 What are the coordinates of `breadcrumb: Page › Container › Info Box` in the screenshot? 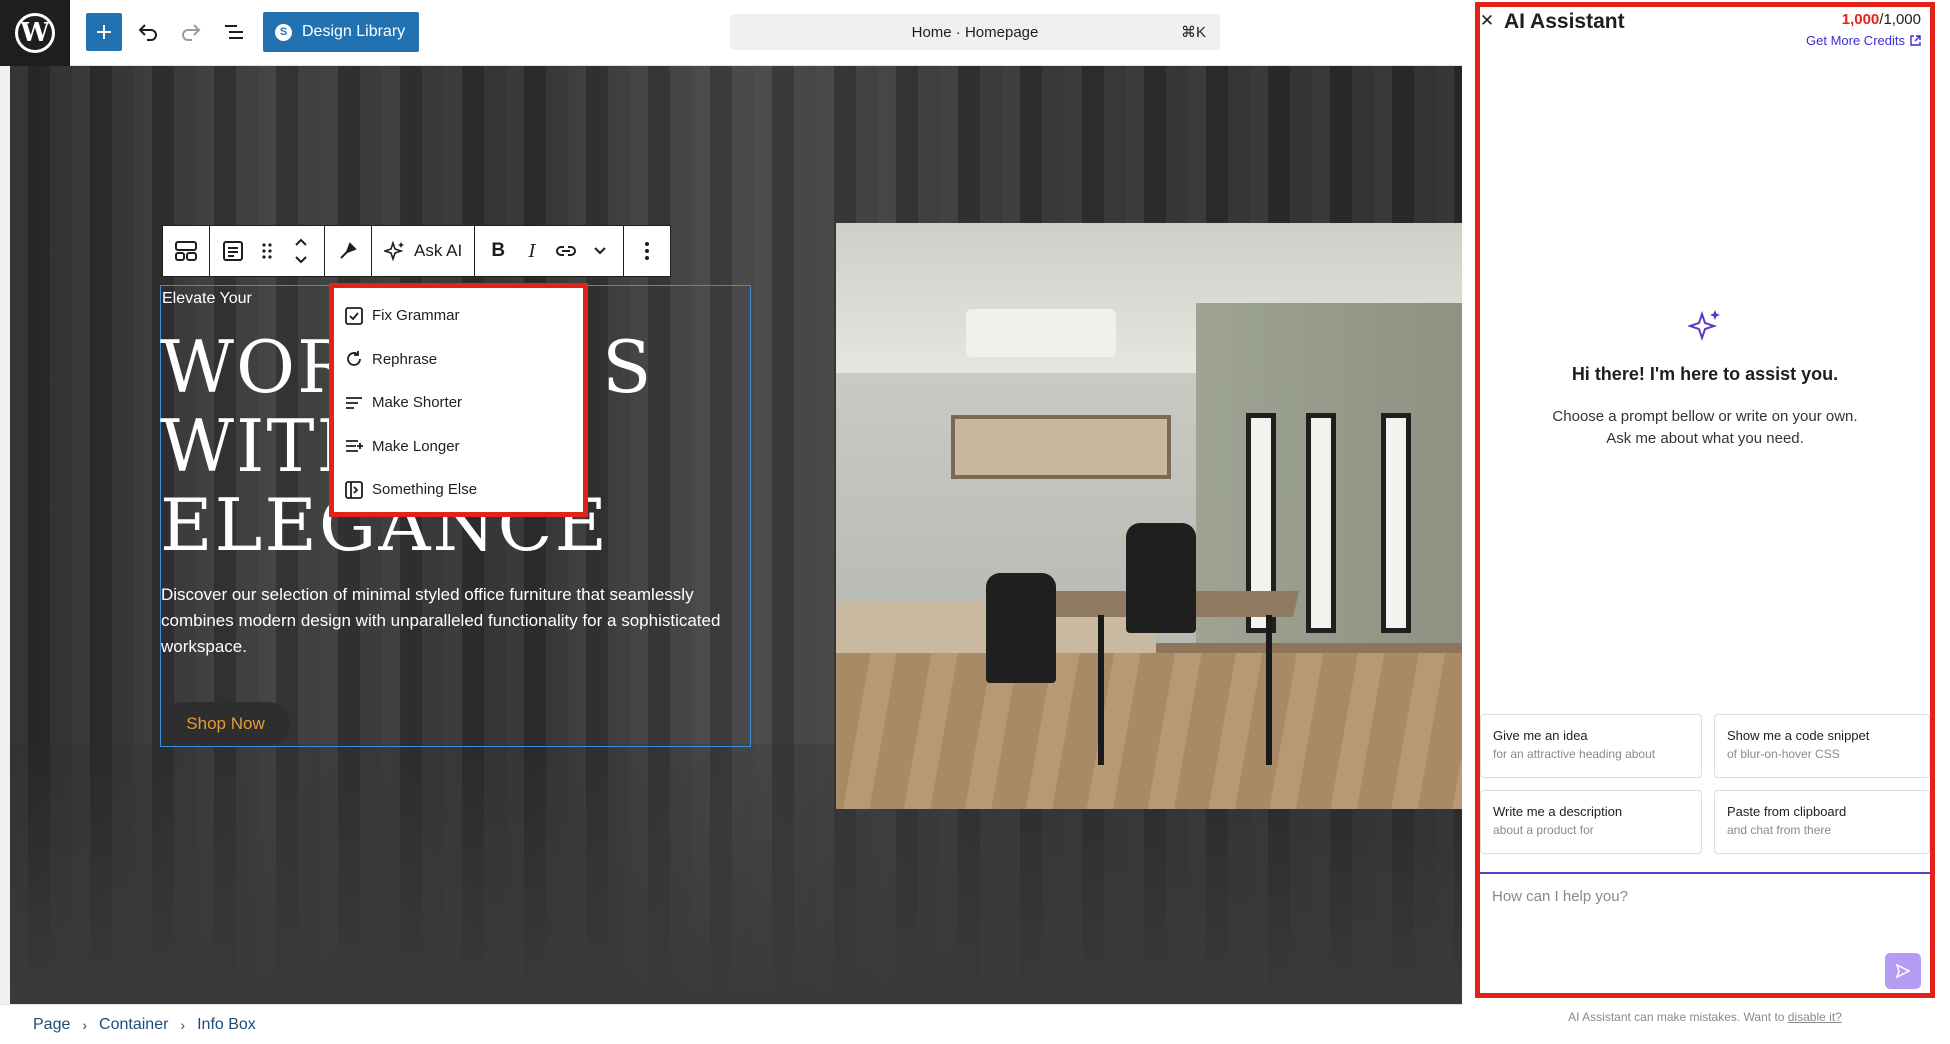 It's located at (731, 1024).